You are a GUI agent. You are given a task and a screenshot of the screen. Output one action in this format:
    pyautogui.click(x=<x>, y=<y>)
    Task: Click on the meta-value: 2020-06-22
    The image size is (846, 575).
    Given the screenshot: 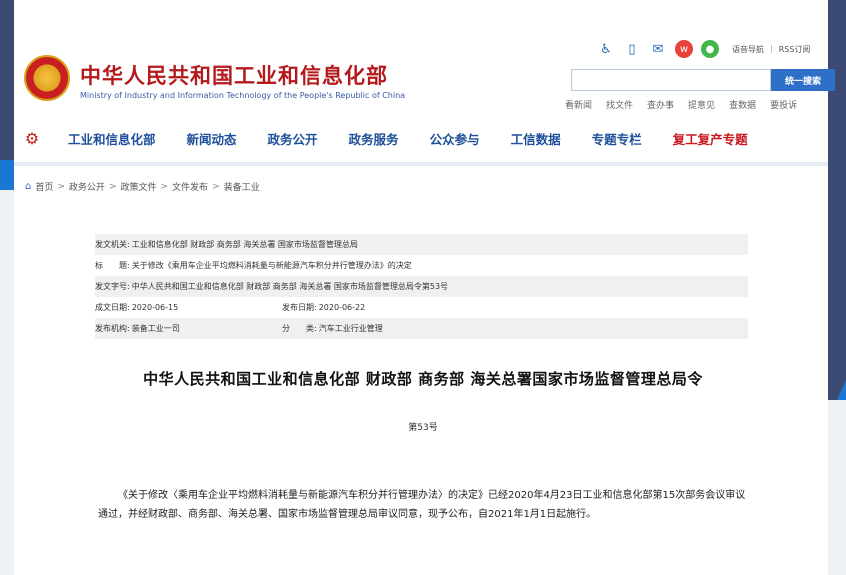 What is the action you would take?
    pyautogui.click(x=342, y=307)
    